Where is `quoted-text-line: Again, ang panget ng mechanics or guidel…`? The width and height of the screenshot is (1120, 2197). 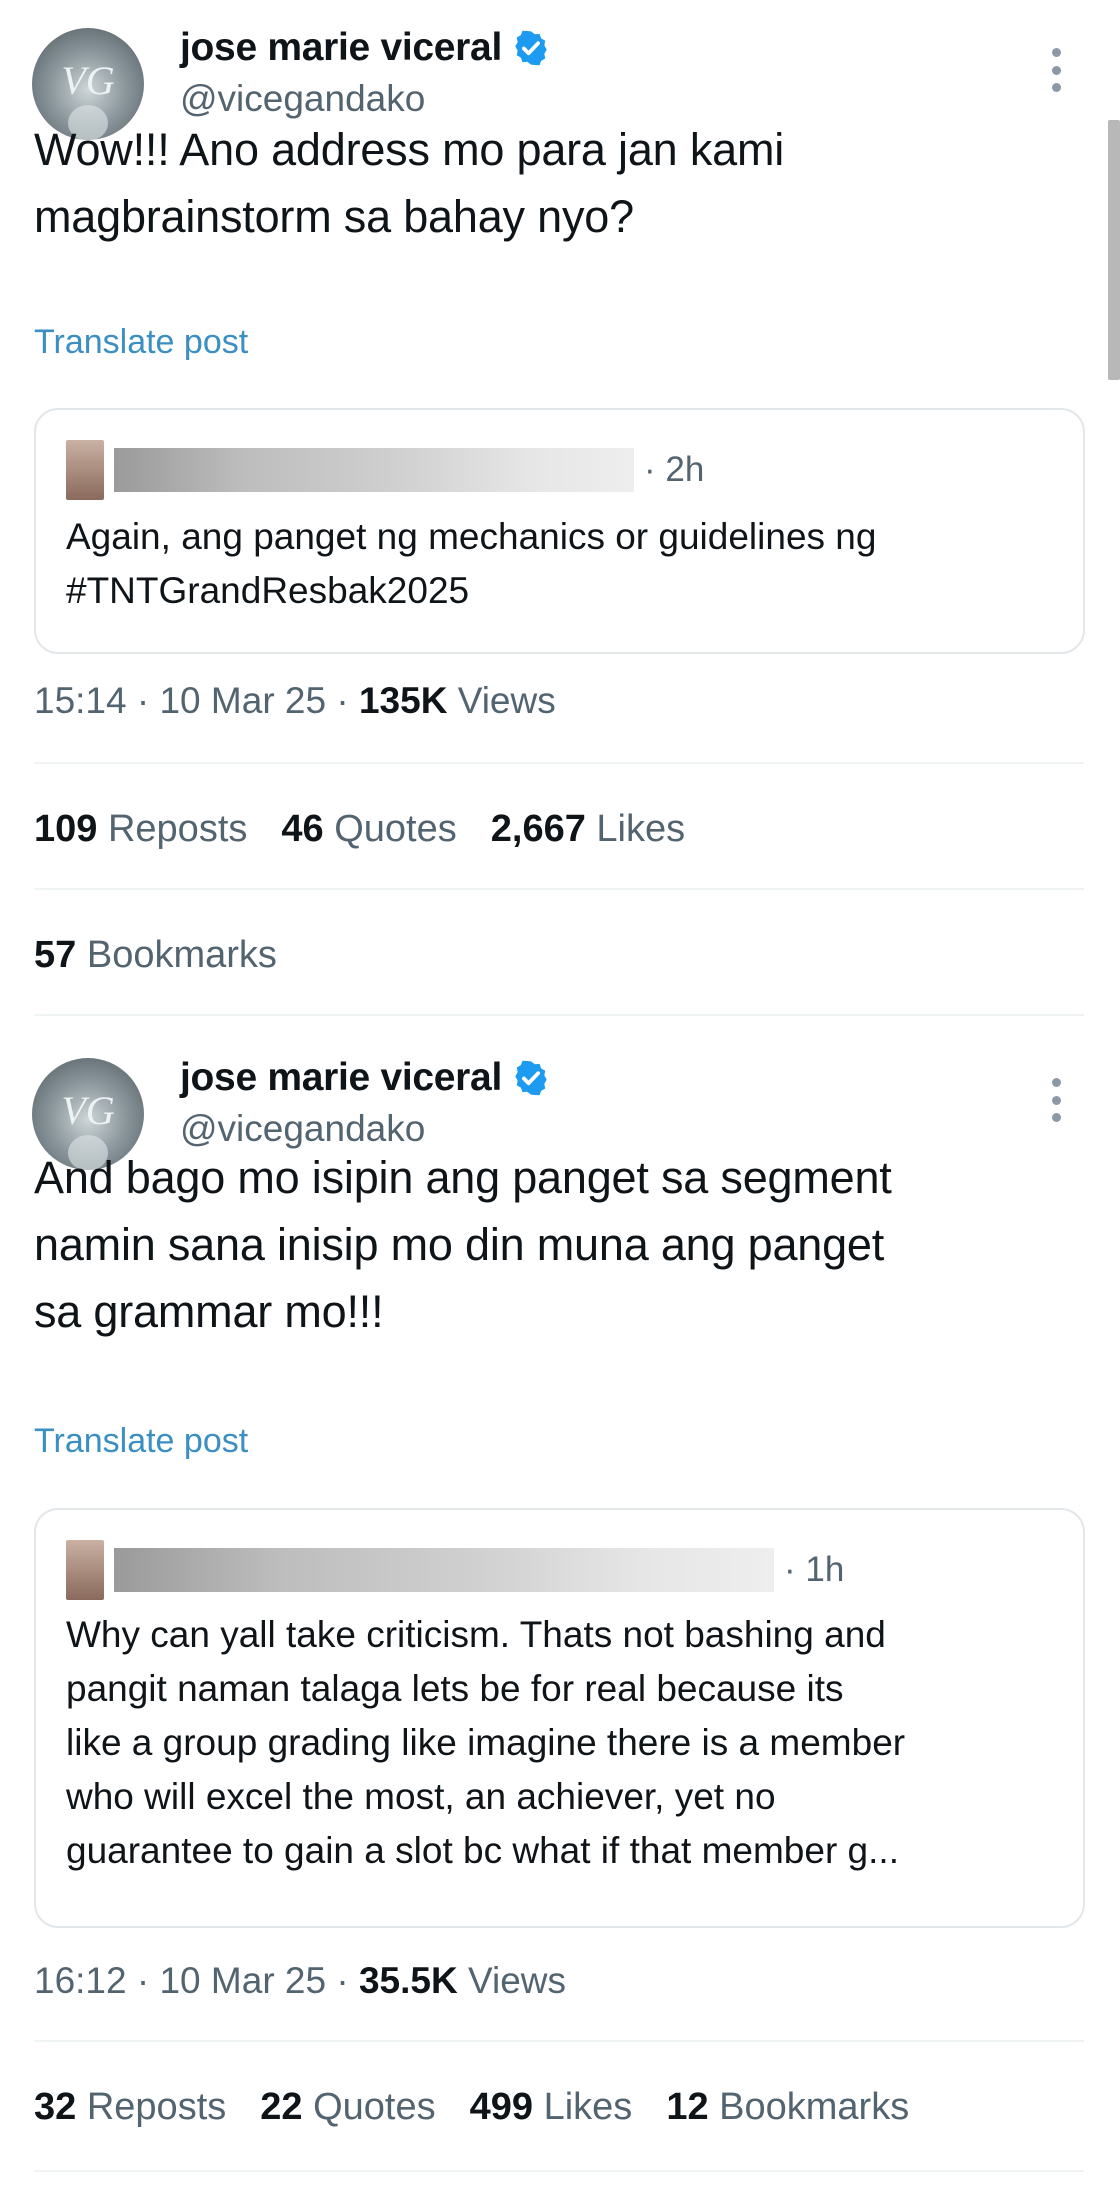
quoted-text-line: Again, ang panget ng mechanics or guidel… is located at coordinates (471, 536).